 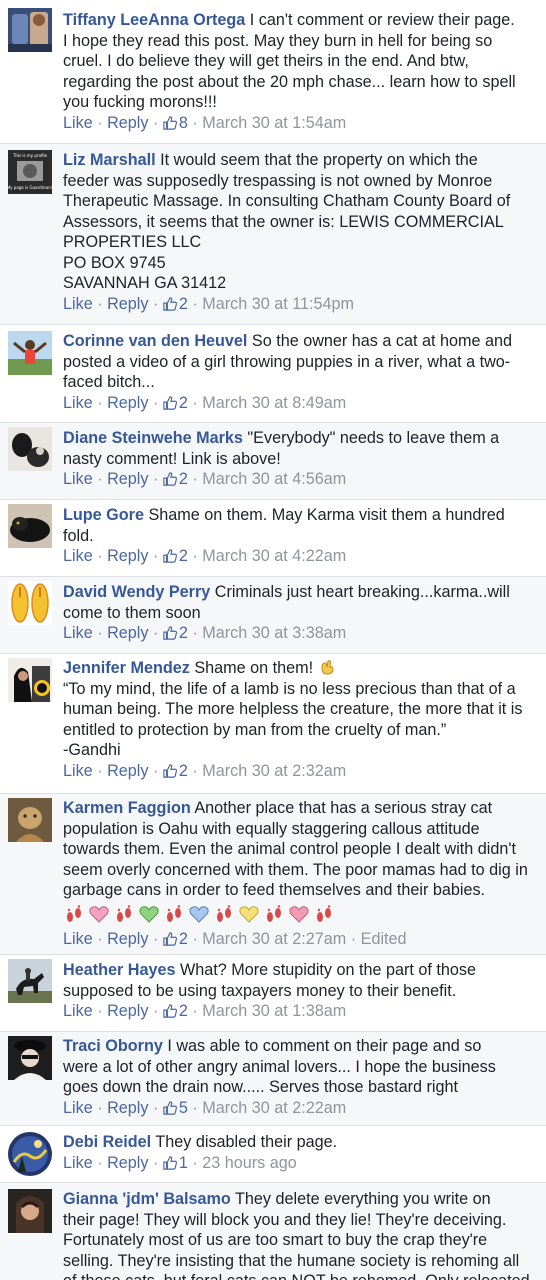 I want to click on timestamp: March 30 at 1:38am, so click(x=274, y=1011).